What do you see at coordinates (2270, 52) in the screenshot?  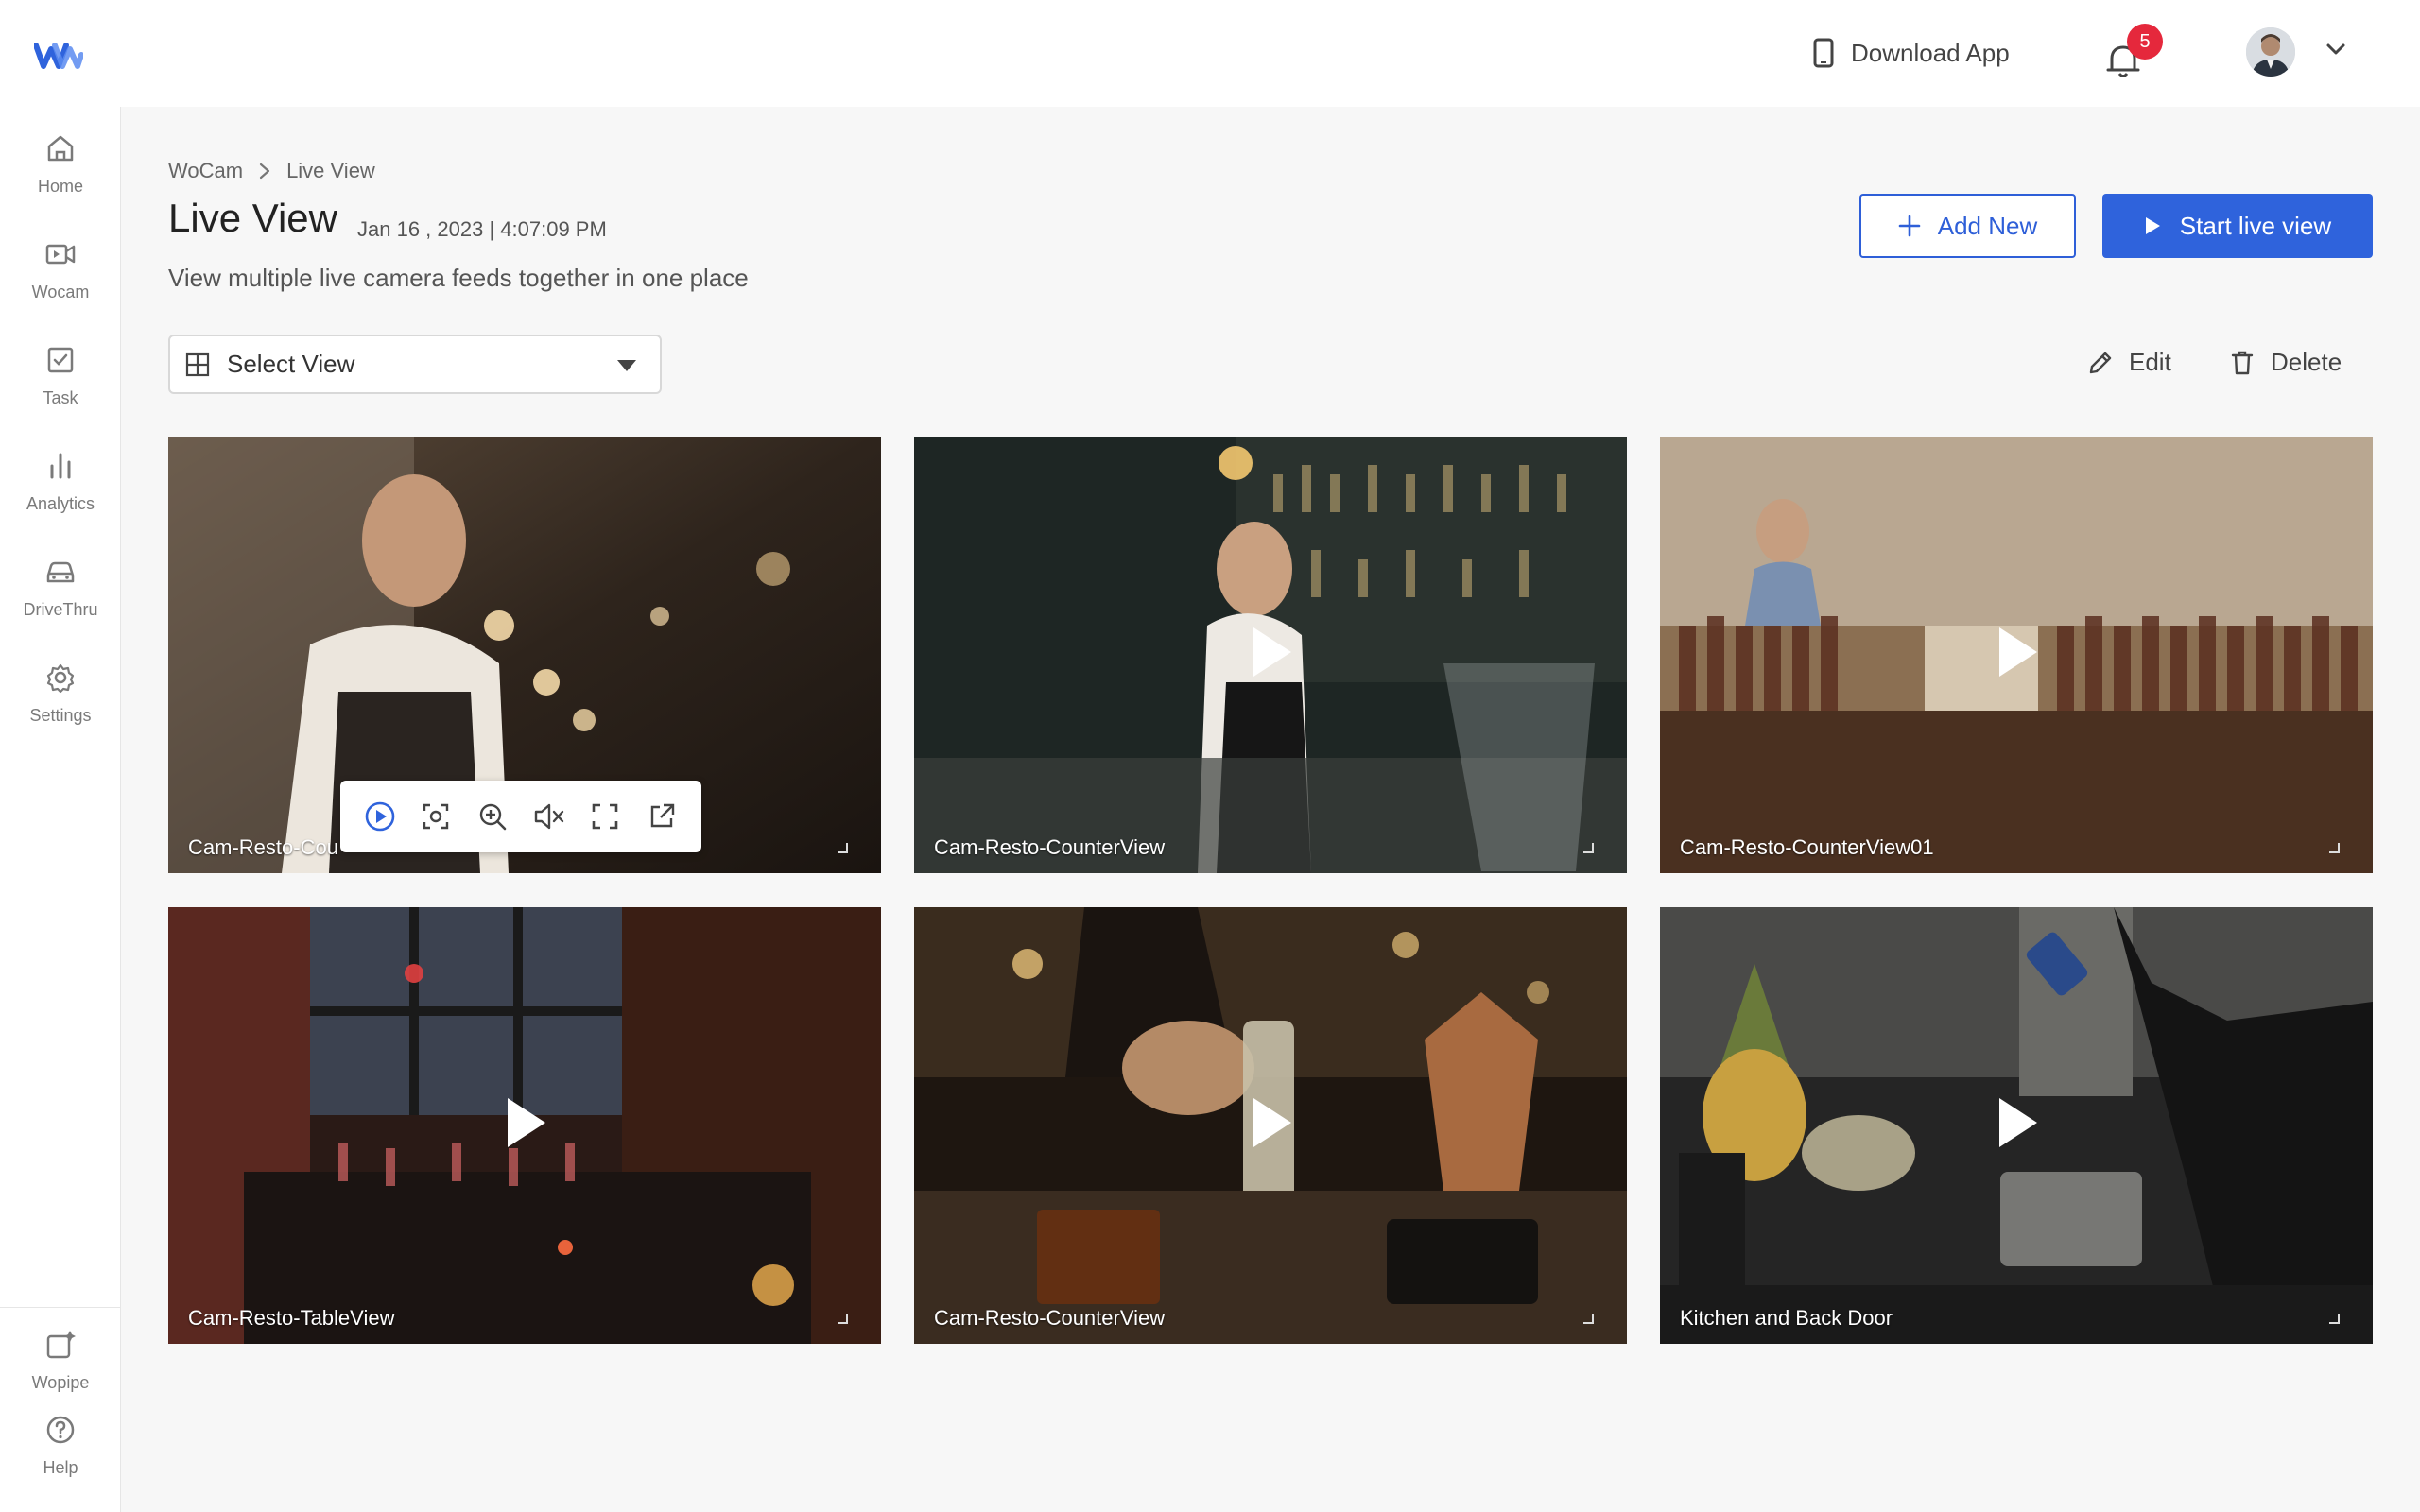 I see `avatar` at bounding box center [2270, 52].